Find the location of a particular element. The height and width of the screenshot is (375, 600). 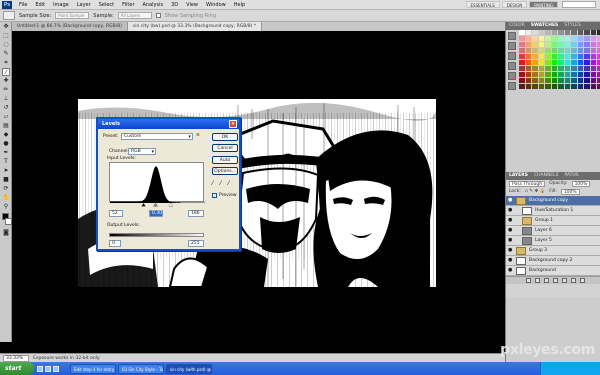

sample-size-dropdown: Point Sample is located at coordinates (72, 15).